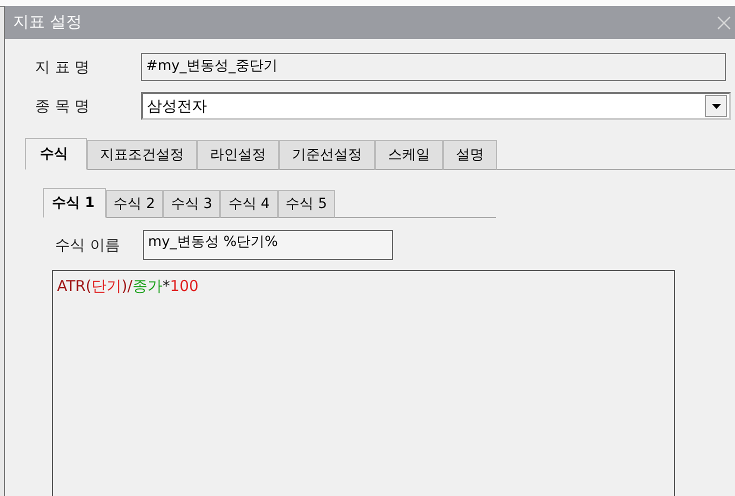 This screenshot has width=735, height=496. I want to click on tab: 스케일, so click(409, 155).